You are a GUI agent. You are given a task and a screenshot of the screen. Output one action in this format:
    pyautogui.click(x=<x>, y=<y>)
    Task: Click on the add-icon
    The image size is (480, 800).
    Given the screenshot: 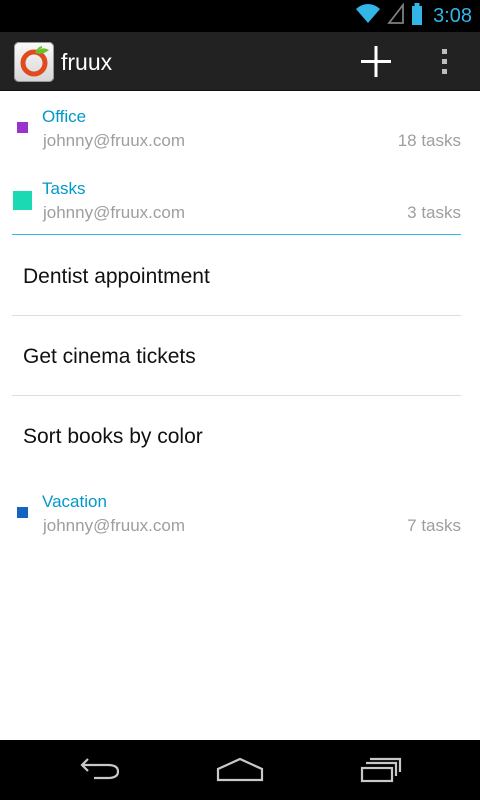 What is the action you would take?
    pyautogui.click(x=376, y=61)
    